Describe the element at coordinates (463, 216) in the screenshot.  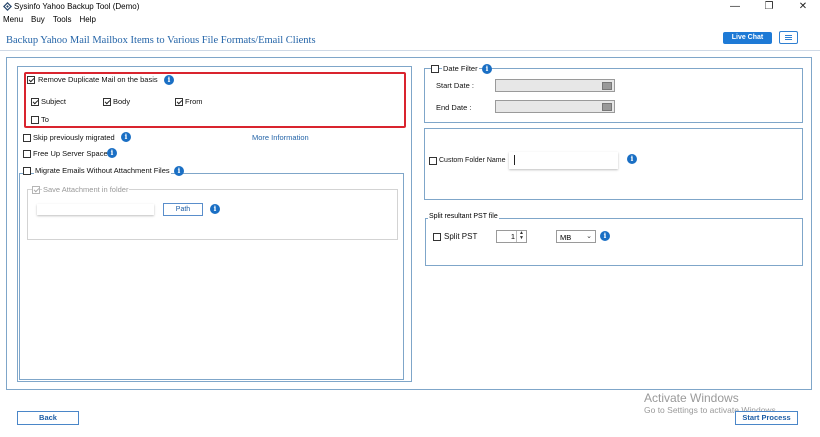
I see `split-pst-group-title: Split resultant PST file` at that location.